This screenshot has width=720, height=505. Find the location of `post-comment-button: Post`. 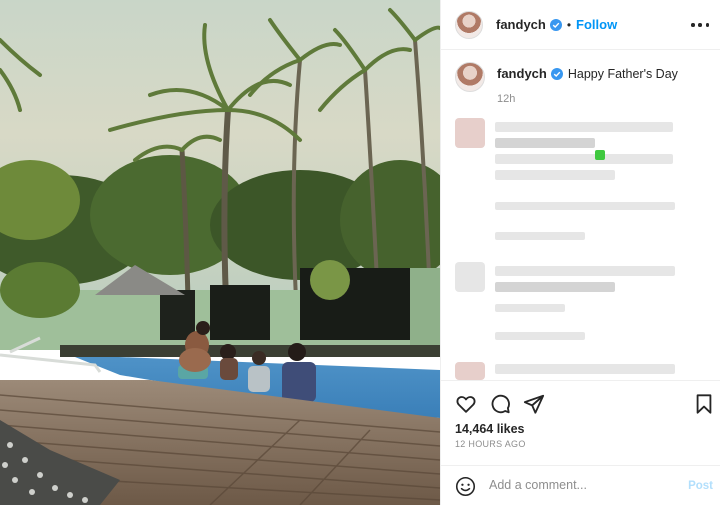

post-comment-button: Post is located at coordinates (700, 486).